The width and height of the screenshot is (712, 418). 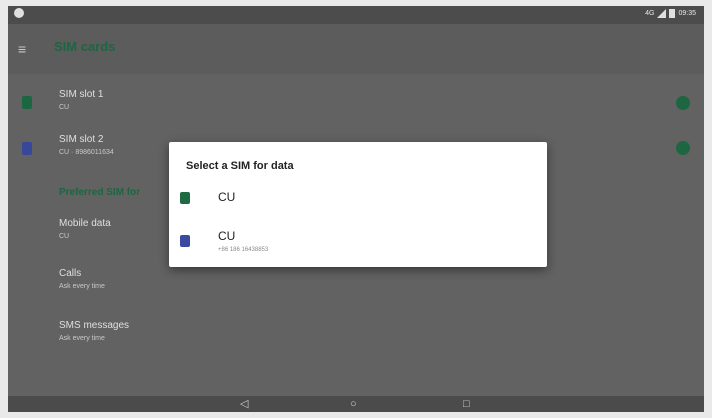 What do you see at coordinates (358, 198) in the screenshot?
I see `dialog-option-sim-1: CU` at bounding box center [358, 198].